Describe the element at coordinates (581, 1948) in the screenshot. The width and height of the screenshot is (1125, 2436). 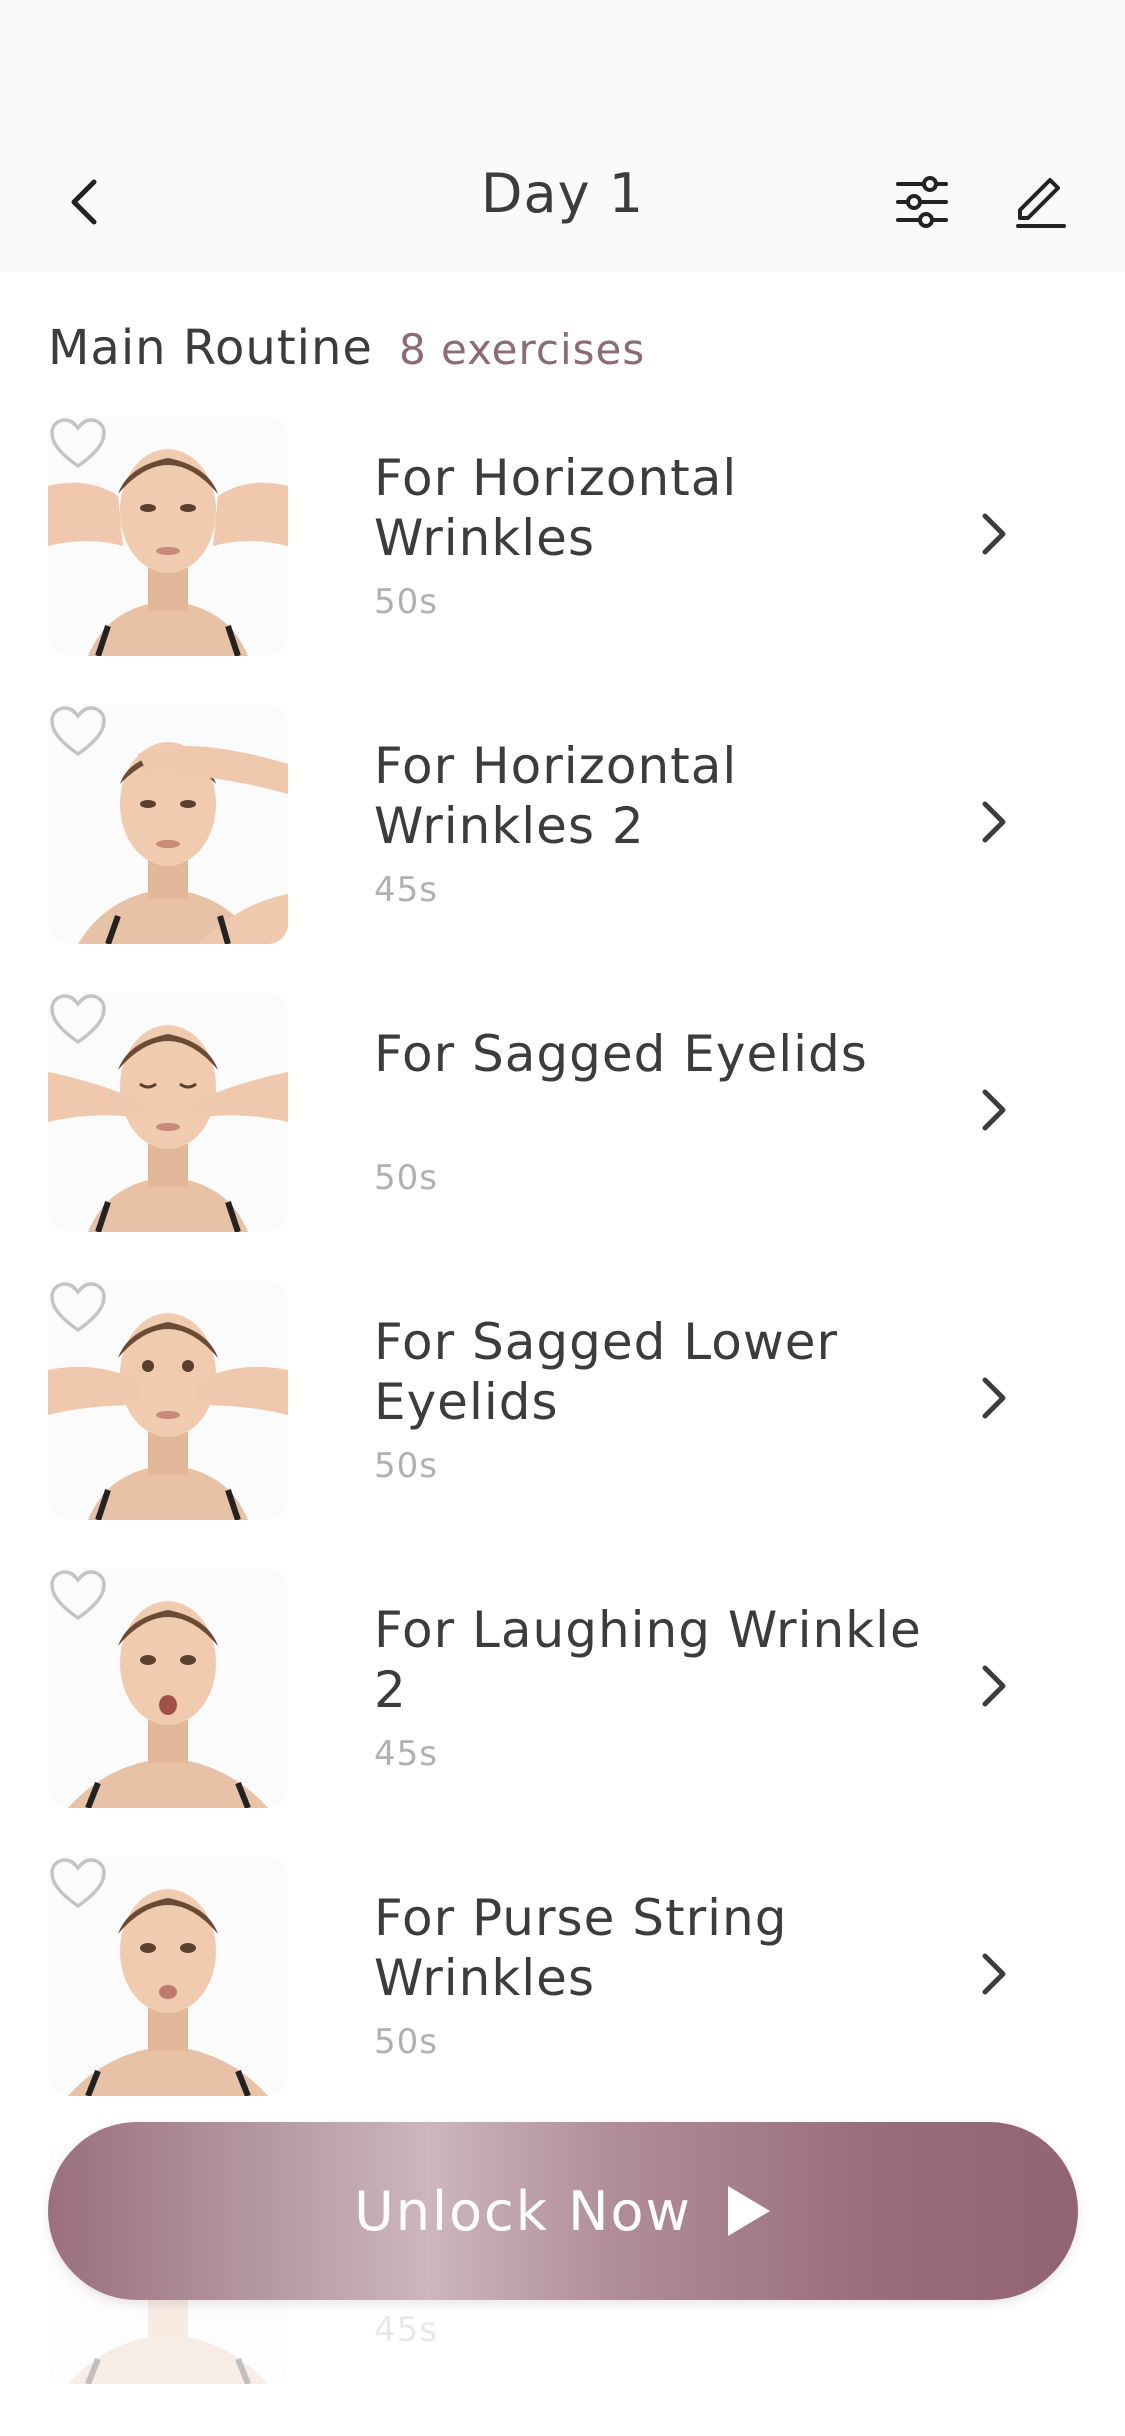
I see `exercise-title: For Purse String Wrinkles` at that location.